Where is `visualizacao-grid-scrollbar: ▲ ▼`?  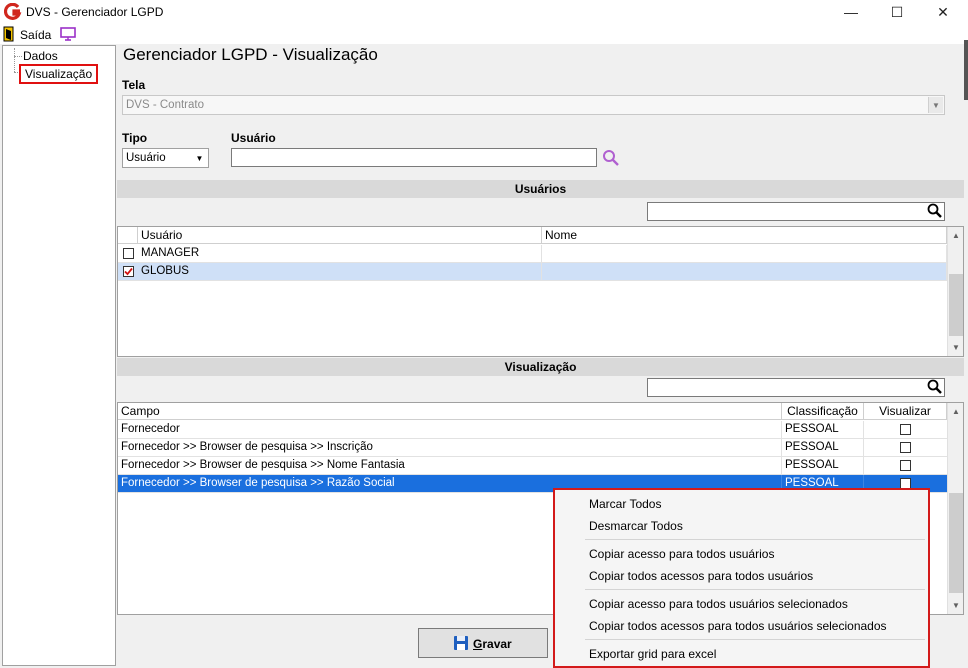 visualizacao-grid-scrollbar: ▲ ▼ is located at coordinates (955, 508).